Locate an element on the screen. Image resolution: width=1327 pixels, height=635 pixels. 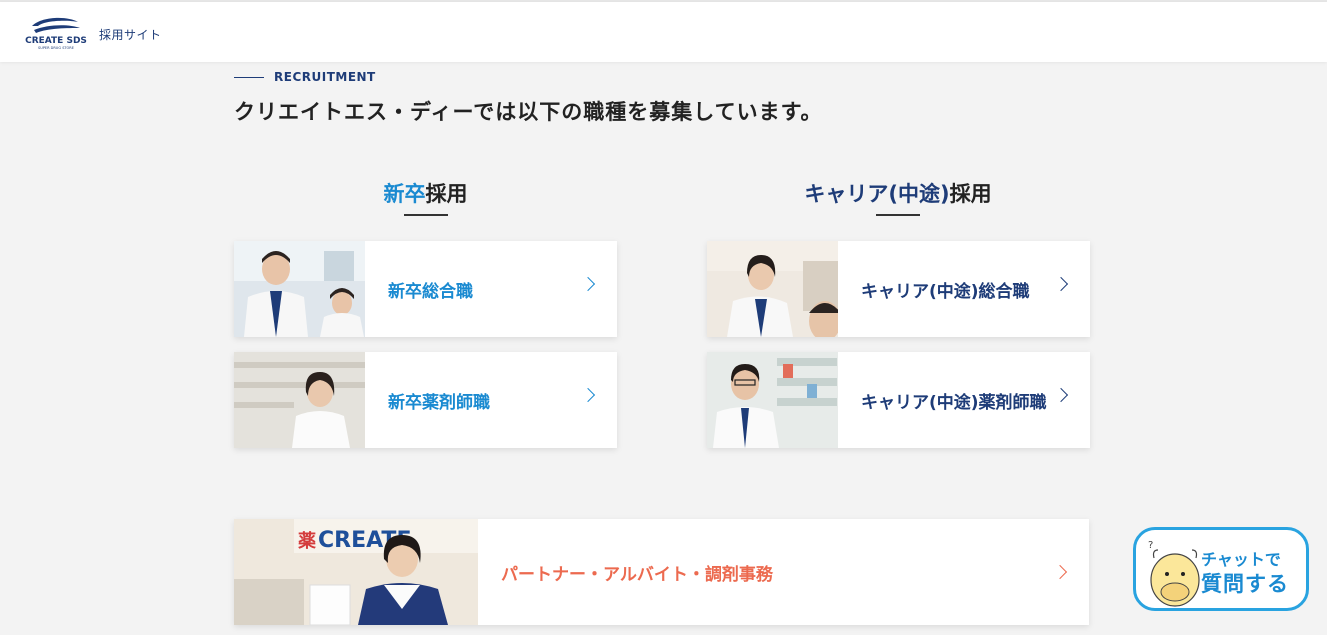
card-career-pharmacist: キャリア(中途)薬剤師職 is located at coordinates (898, 400).